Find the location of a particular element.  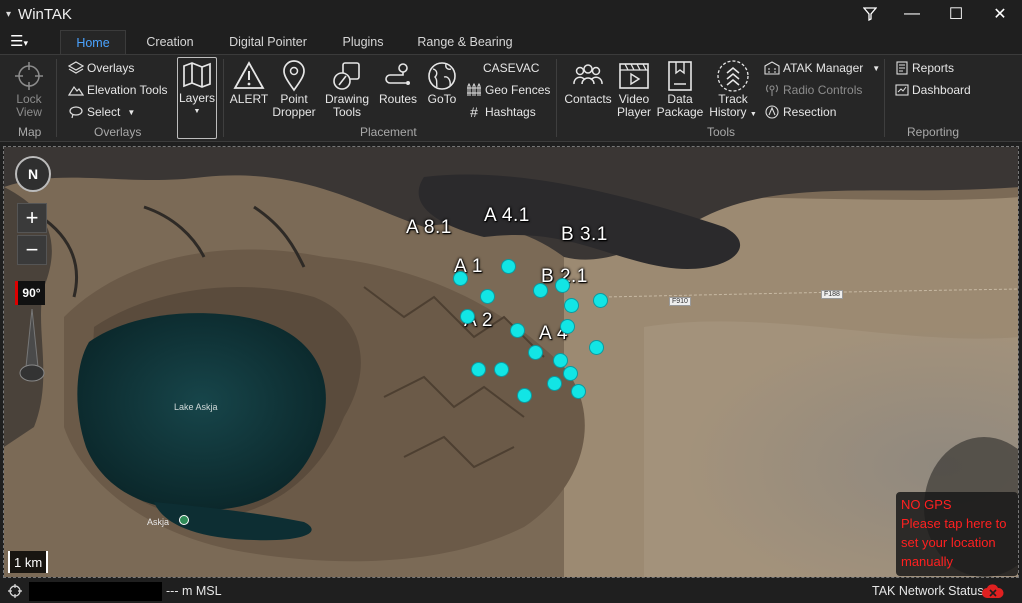

point-dropper-button: Point Dropper is located at coordinates (294, 89).